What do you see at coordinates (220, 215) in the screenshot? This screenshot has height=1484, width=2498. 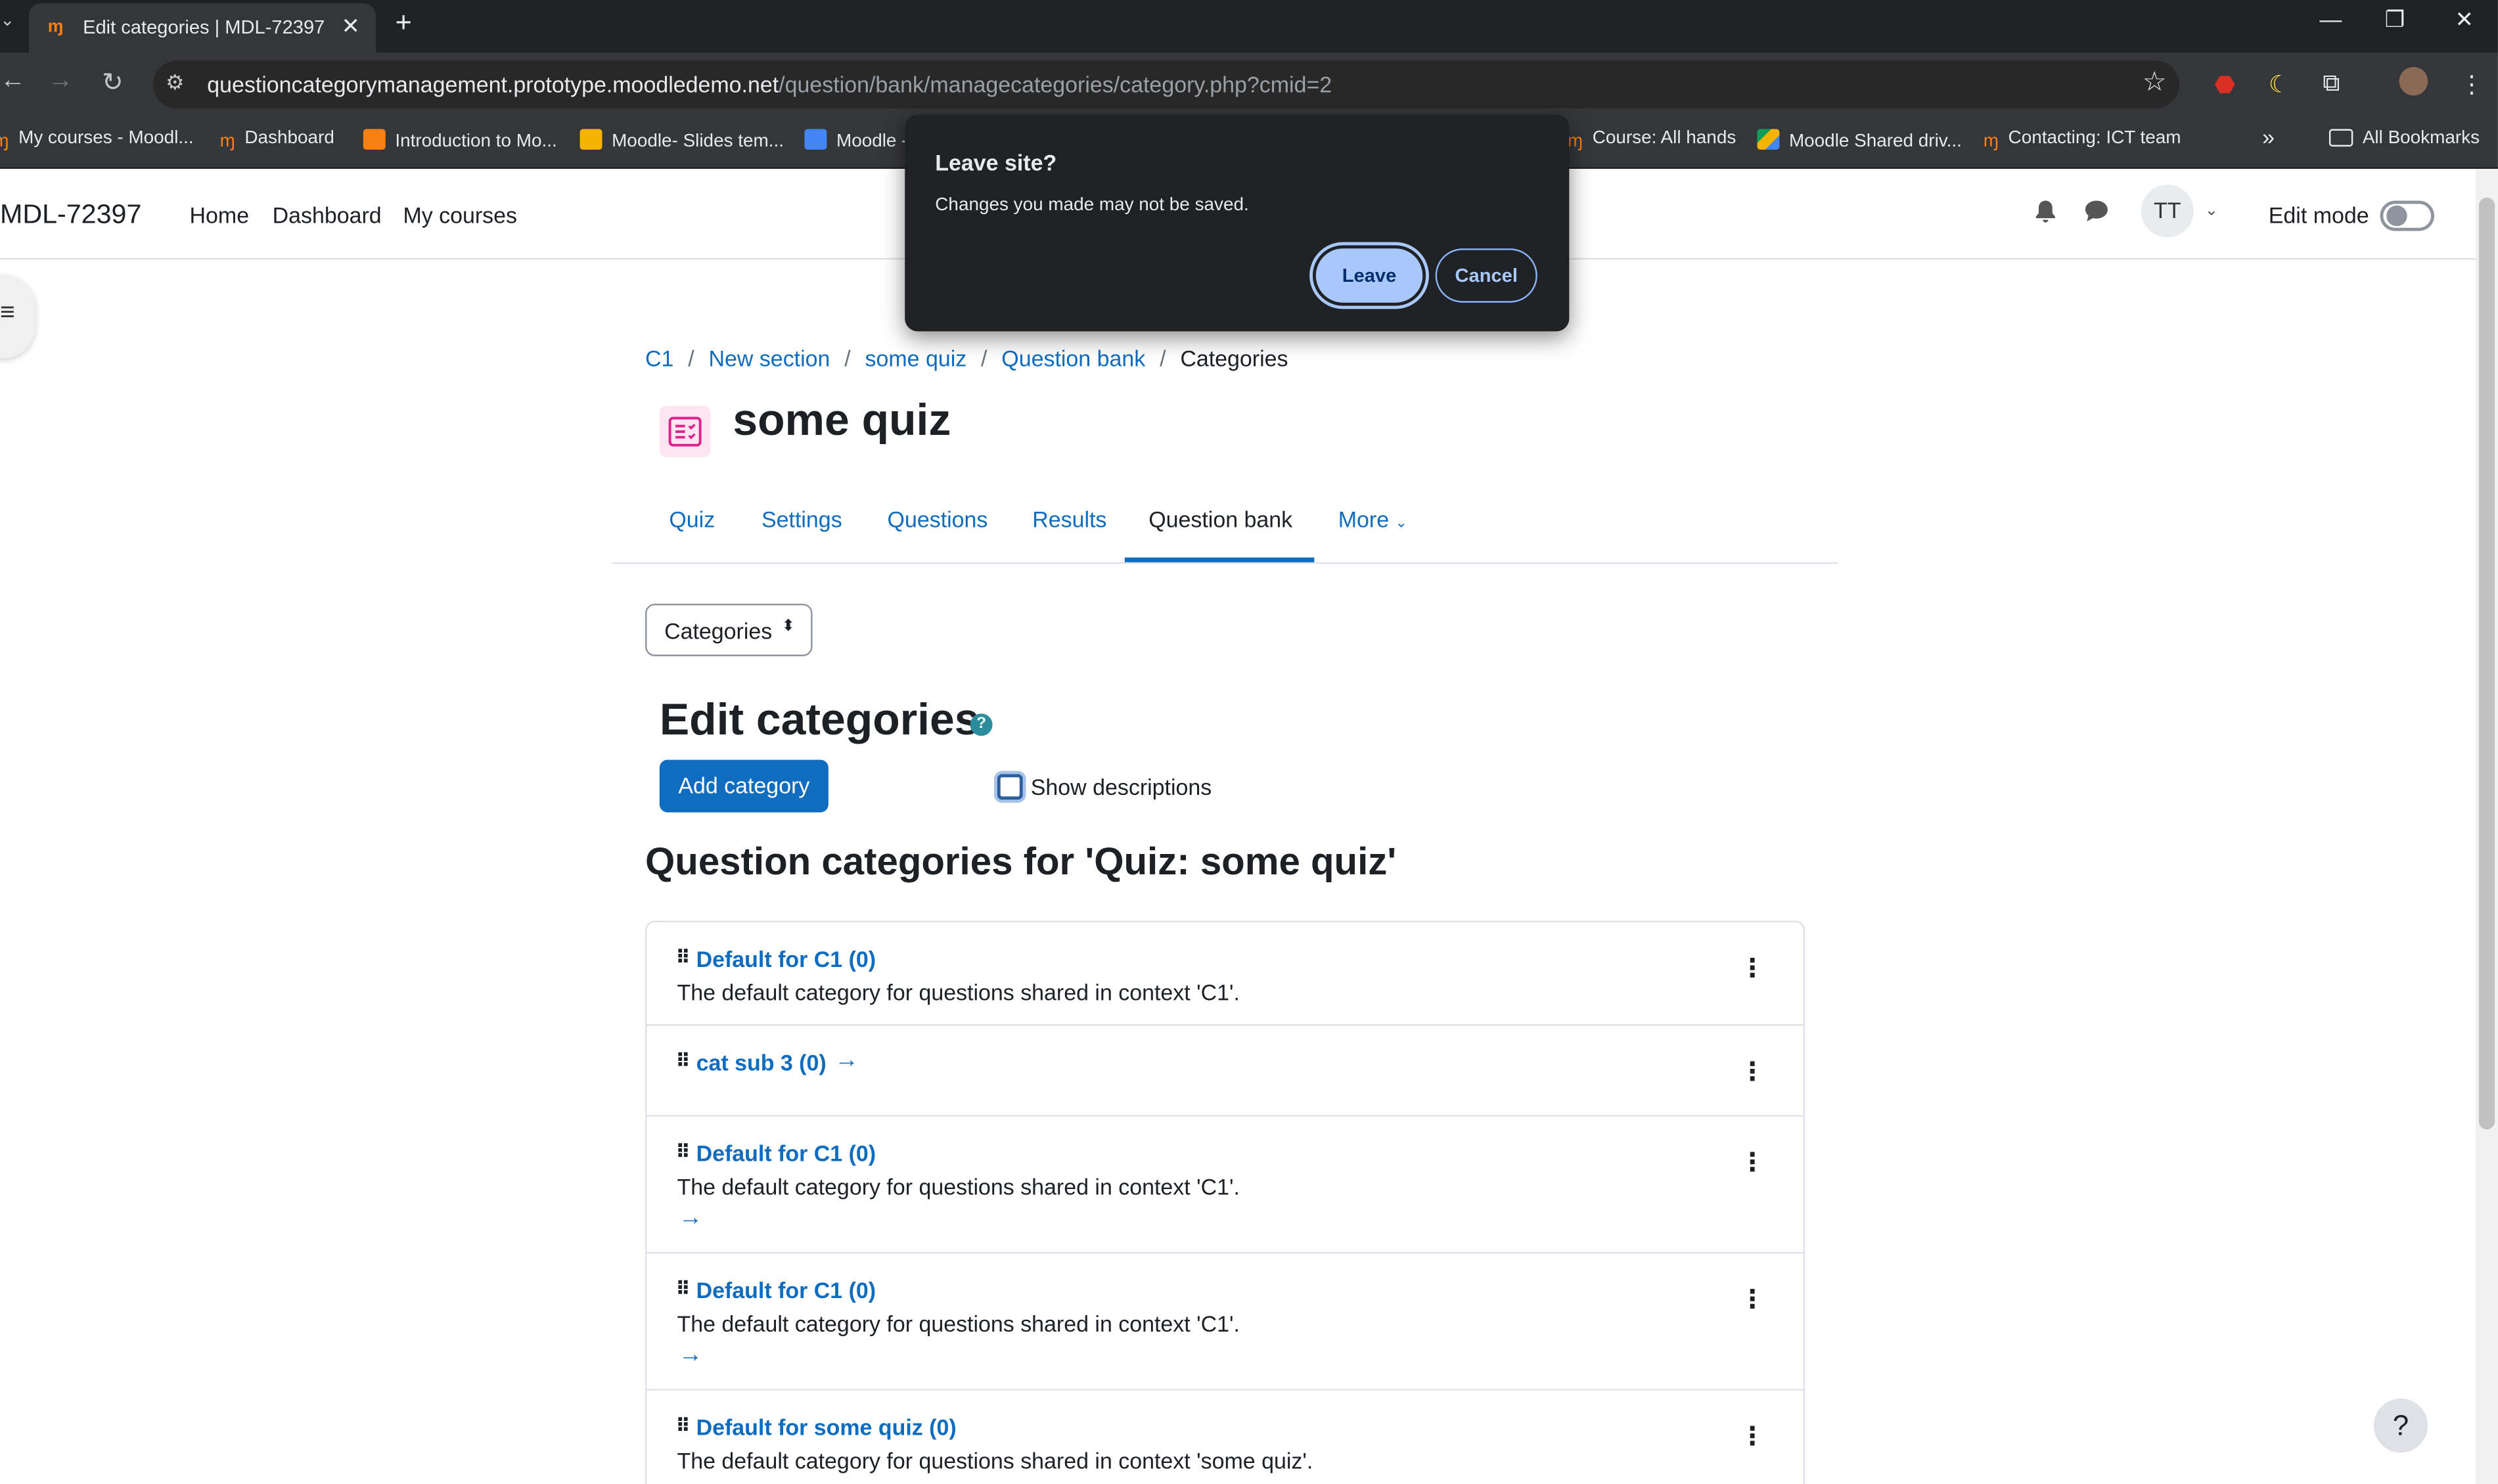 I see `nav-home: Home` at bounding box center [220, 215].